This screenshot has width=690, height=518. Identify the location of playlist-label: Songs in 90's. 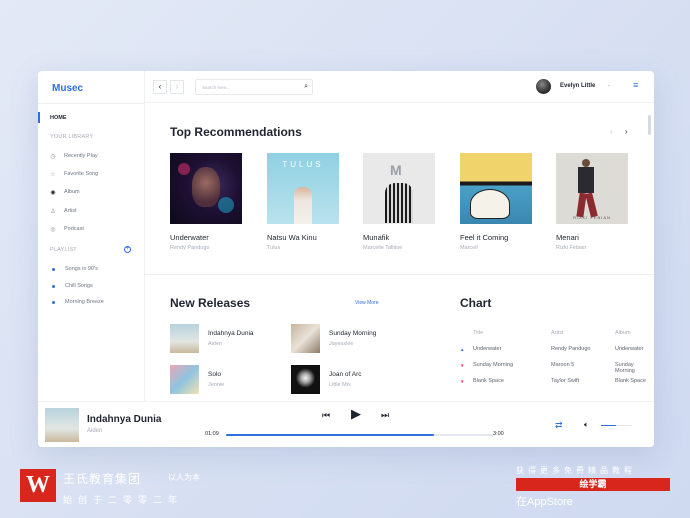
(81, 269).